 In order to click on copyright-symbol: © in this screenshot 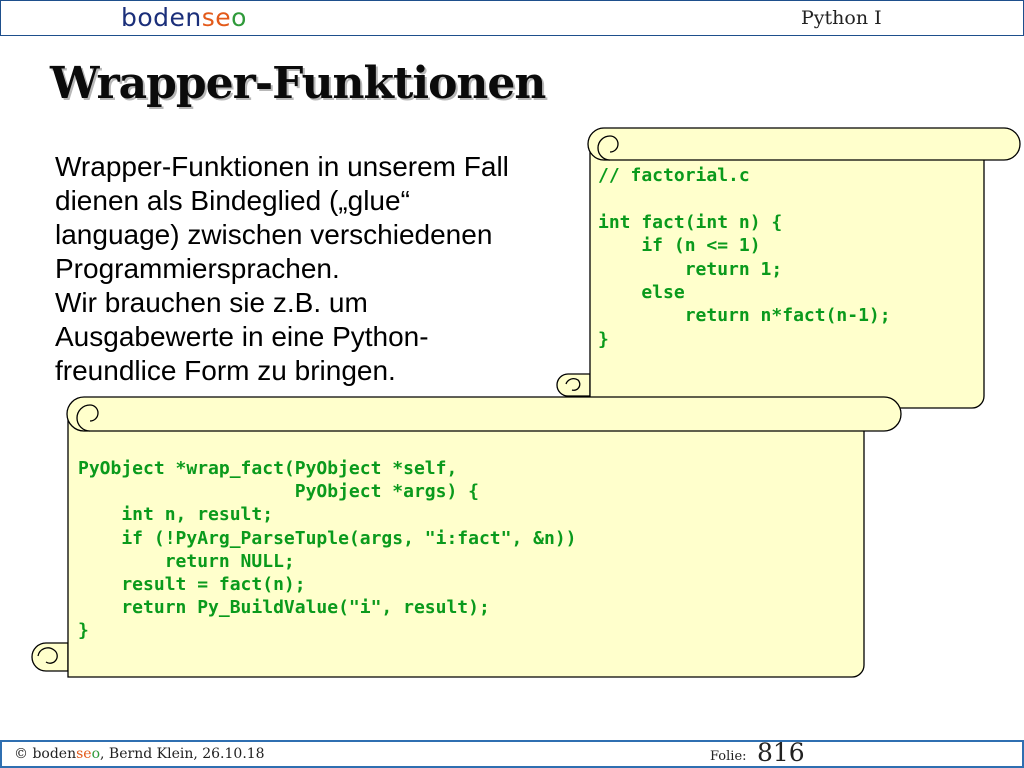, I will do `click(21, 754)`.